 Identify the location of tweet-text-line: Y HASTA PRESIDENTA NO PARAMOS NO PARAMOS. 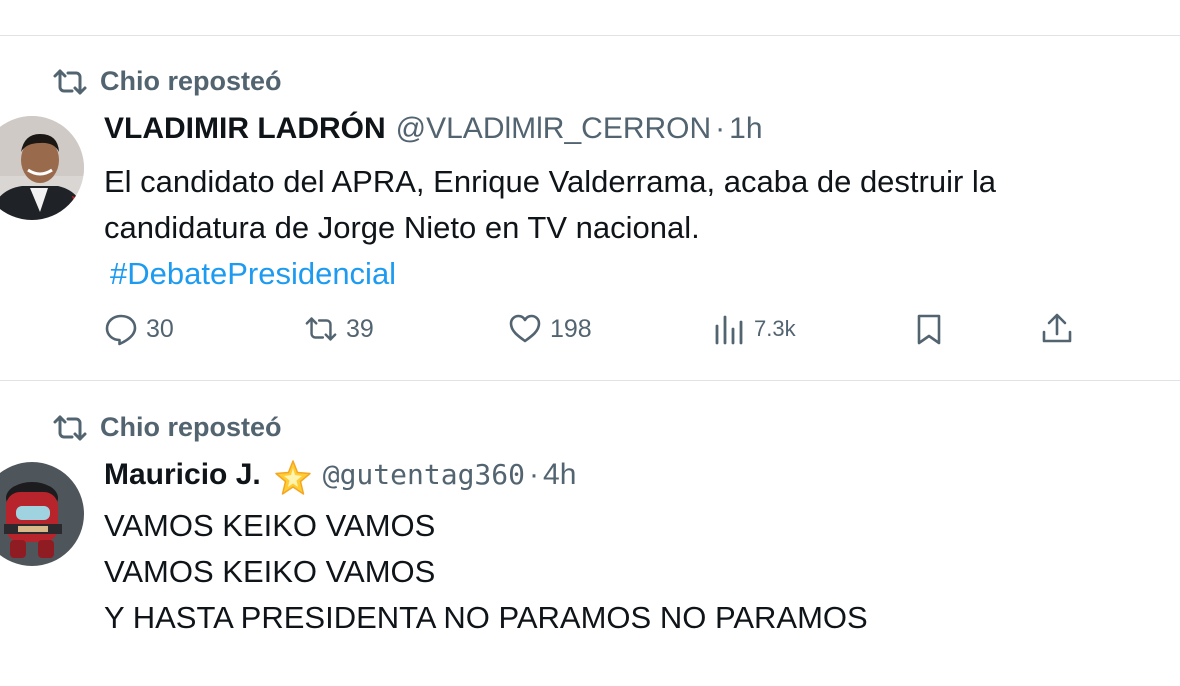
(486, 617).